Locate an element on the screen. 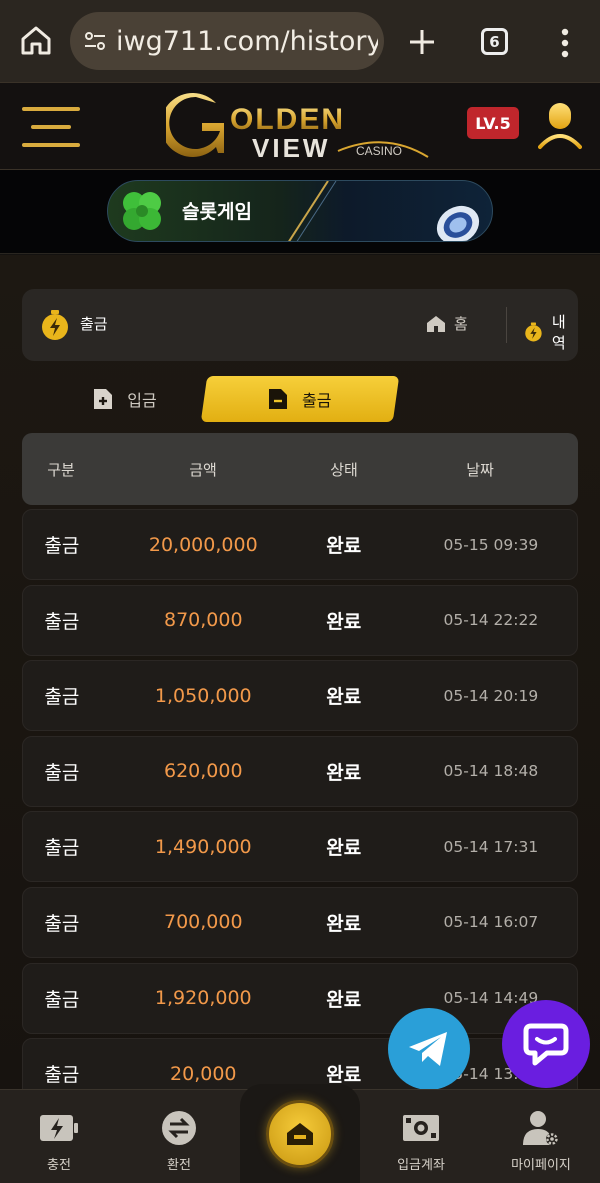  row-date: 05-14 18:48 is located at coordinates (491, 771).